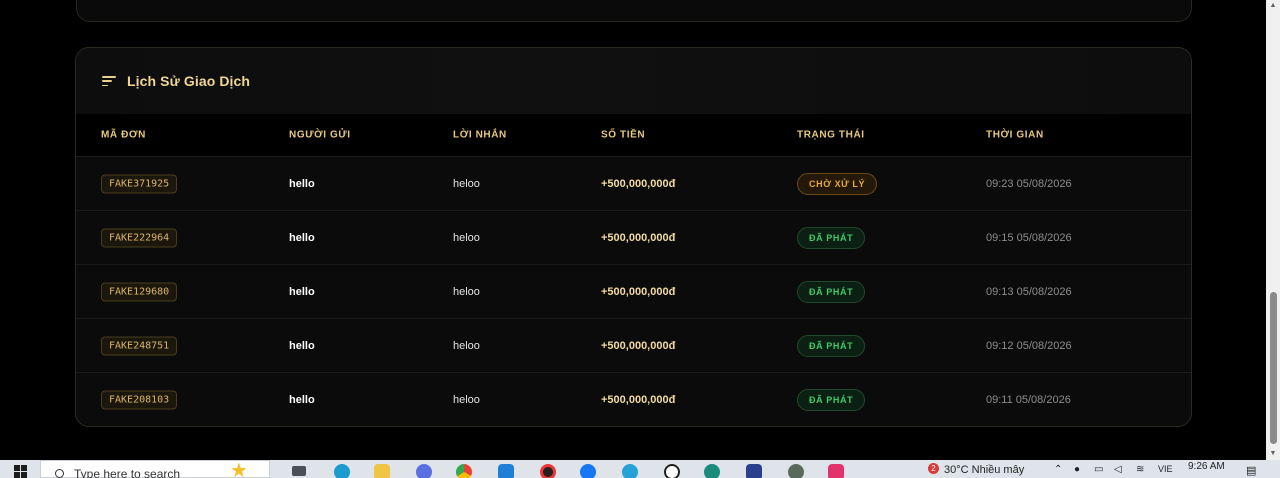  Describe the element at coordinates (1273, 6) in the screenshot. I see `scroll-up-icon: ▲` at that location.